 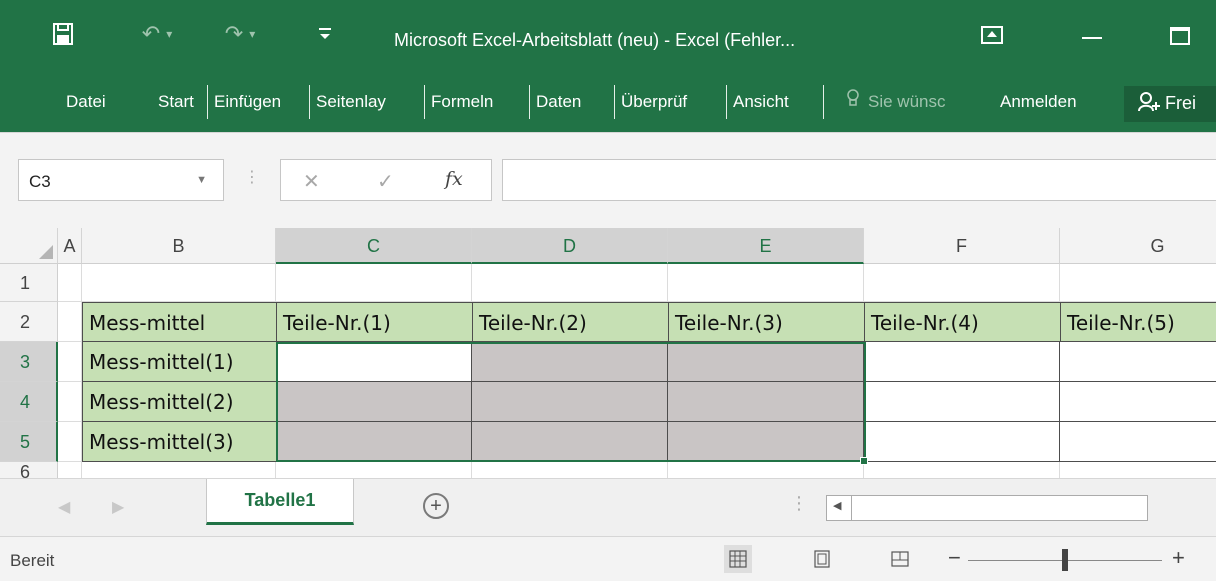 I want to click on cancel-icon: ✕, so click(x=311, y=181).